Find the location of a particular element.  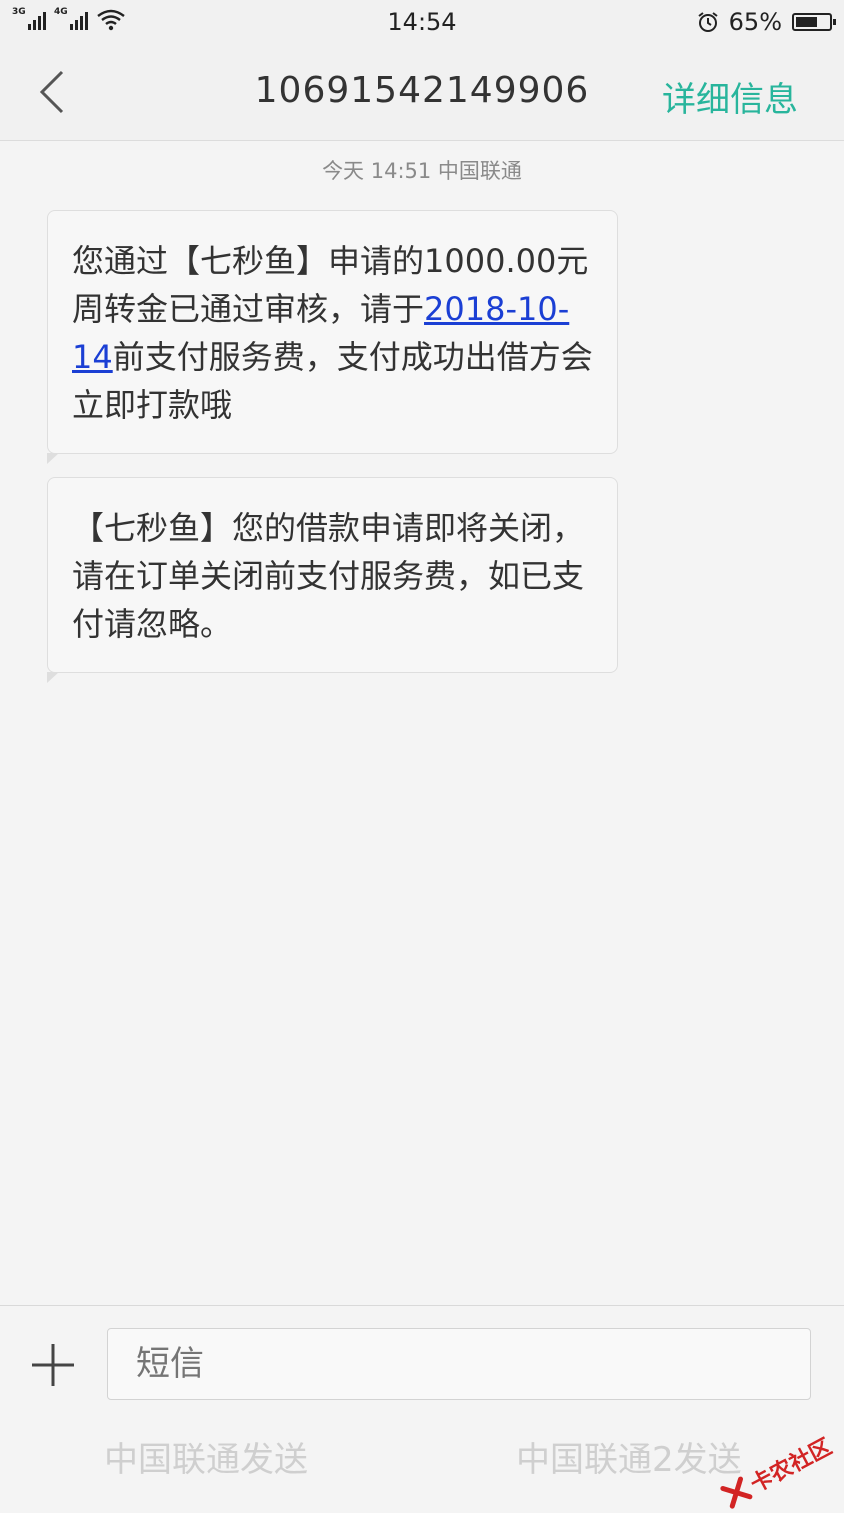

status-right: 65% is located at coordinates (766, 22).